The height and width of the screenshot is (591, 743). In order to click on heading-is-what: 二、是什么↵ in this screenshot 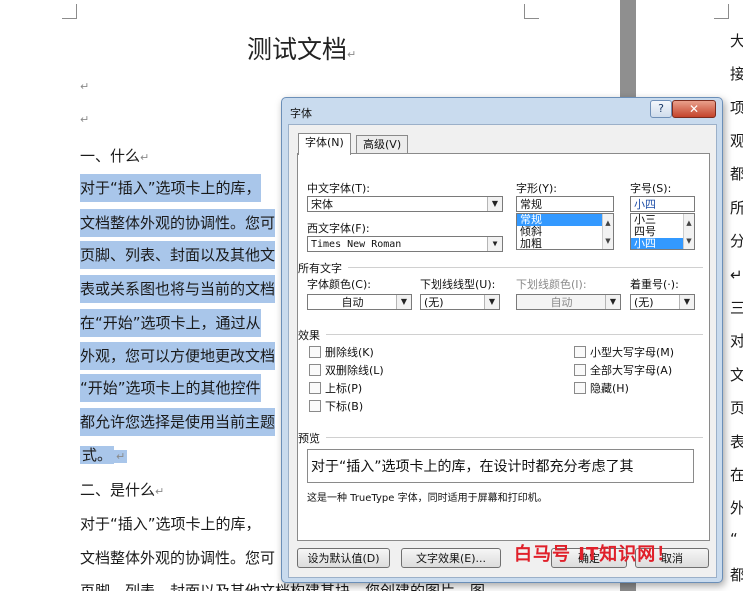, I will do `click(122, 490)`.